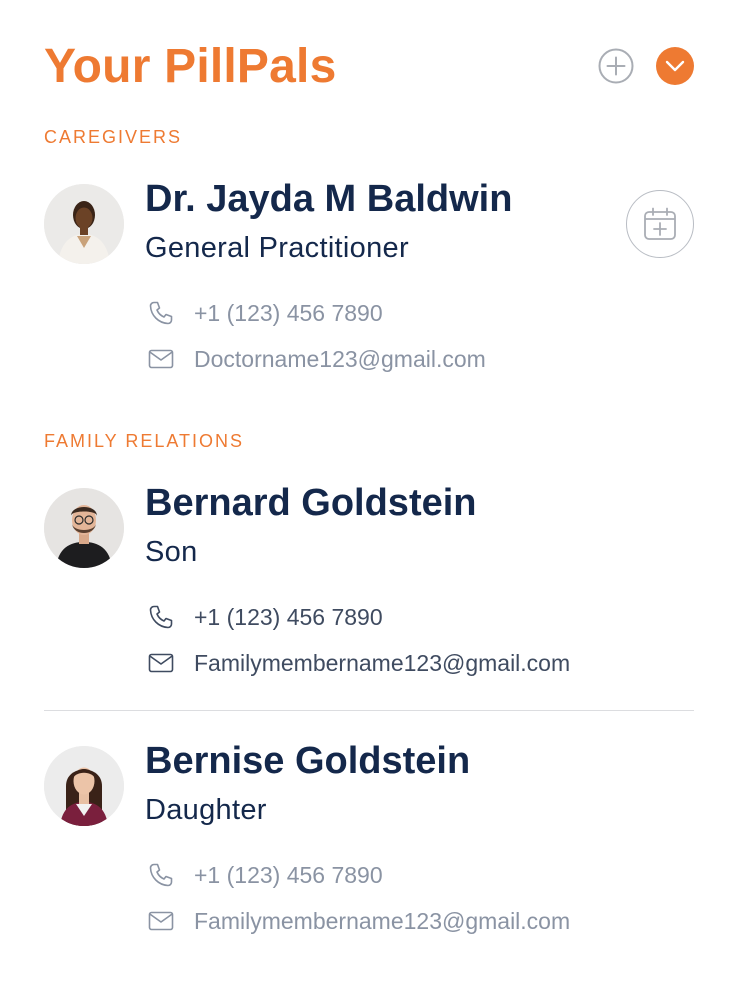  What do you see at coordinates (190, 66) in the screenshot?
I see `page-title: Your PillPals` at bounding box center [190, 66].